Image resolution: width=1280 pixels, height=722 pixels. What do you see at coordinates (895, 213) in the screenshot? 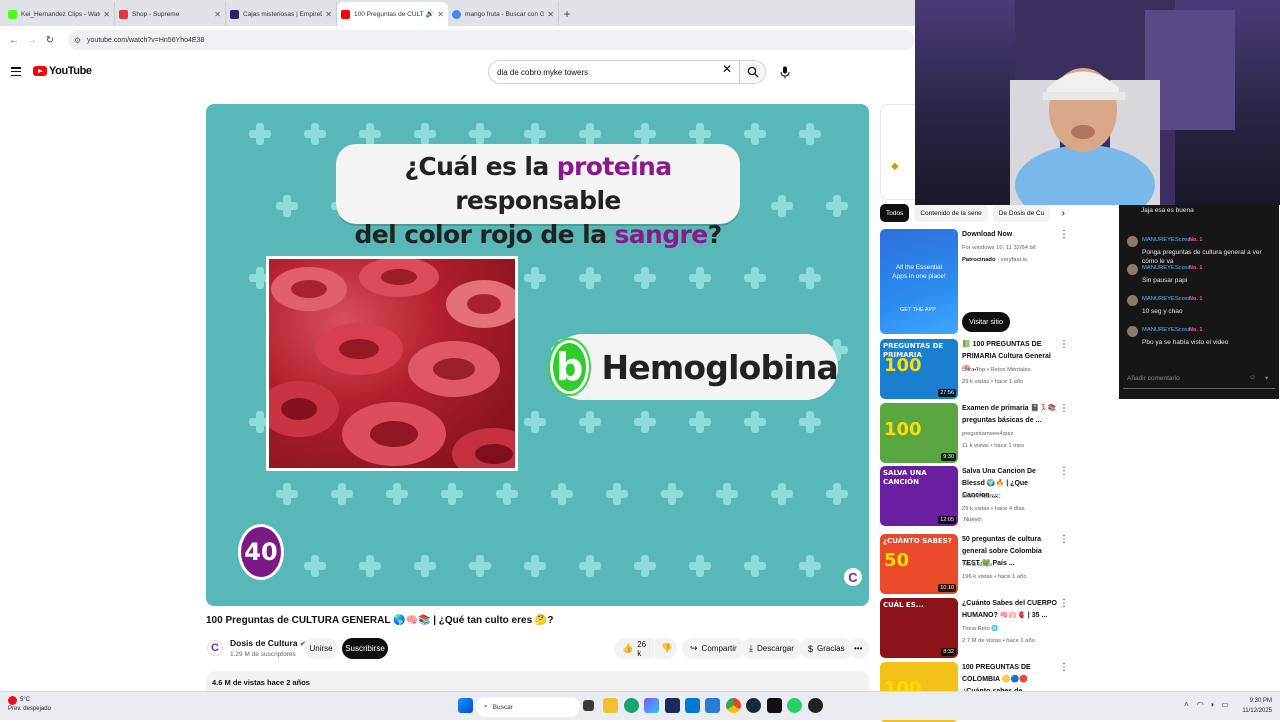
I see `chip-all: Todos` at bounding box center [895, 213].